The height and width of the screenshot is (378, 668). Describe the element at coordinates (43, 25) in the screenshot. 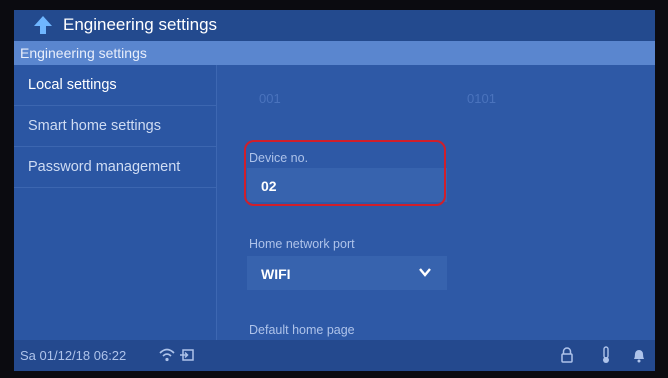

I see `back-arrow-icon` at that location.